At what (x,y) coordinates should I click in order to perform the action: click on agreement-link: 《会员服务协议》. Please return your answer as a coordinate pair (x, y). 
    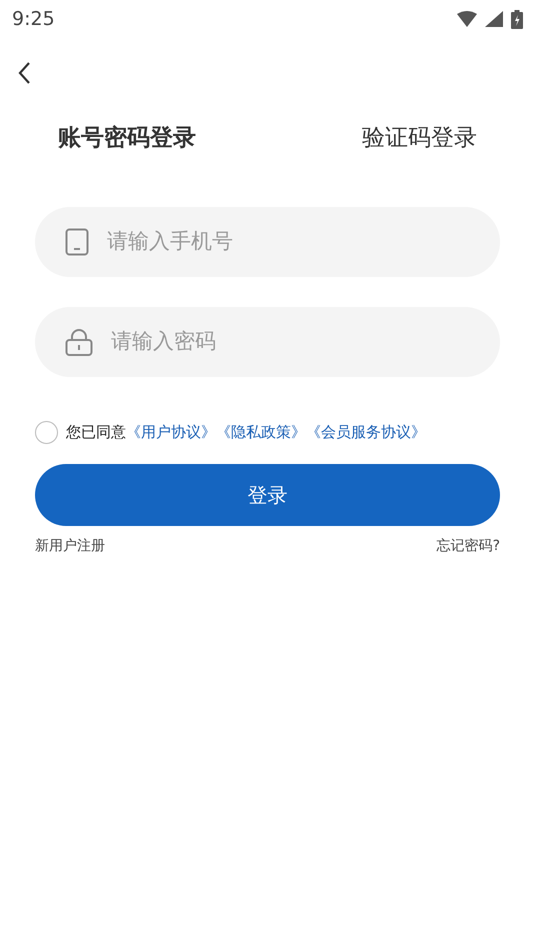
    Looking at the image, I should click on (366, 432).